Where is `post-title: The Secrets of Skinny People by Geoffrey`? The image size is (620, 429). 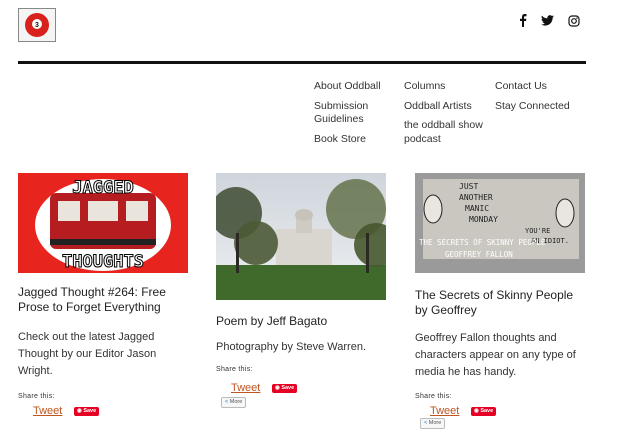
post-title: The Secrets of Skinny People by Geoffrey is located at coordinates (500, 303).